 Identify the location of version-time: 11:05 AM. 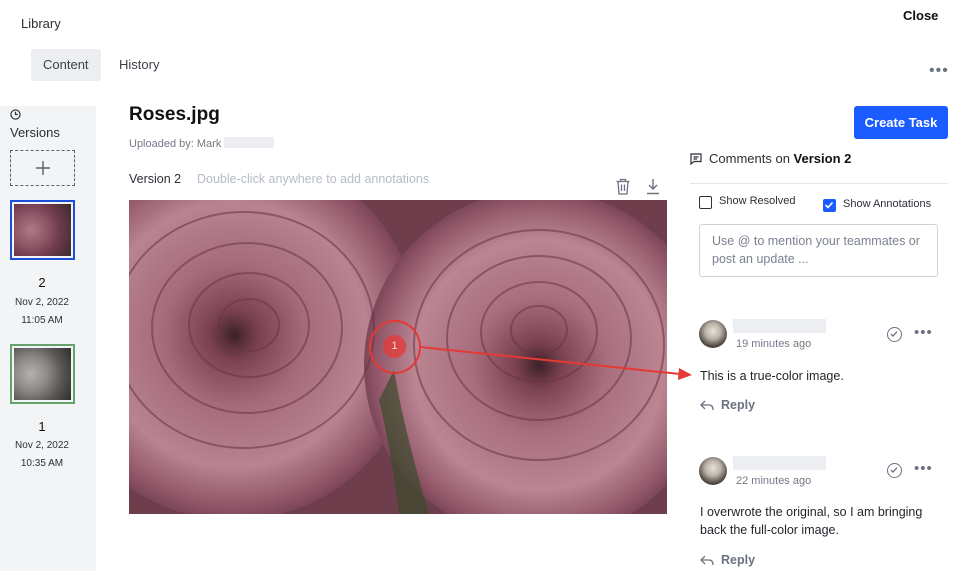
(42, 320).